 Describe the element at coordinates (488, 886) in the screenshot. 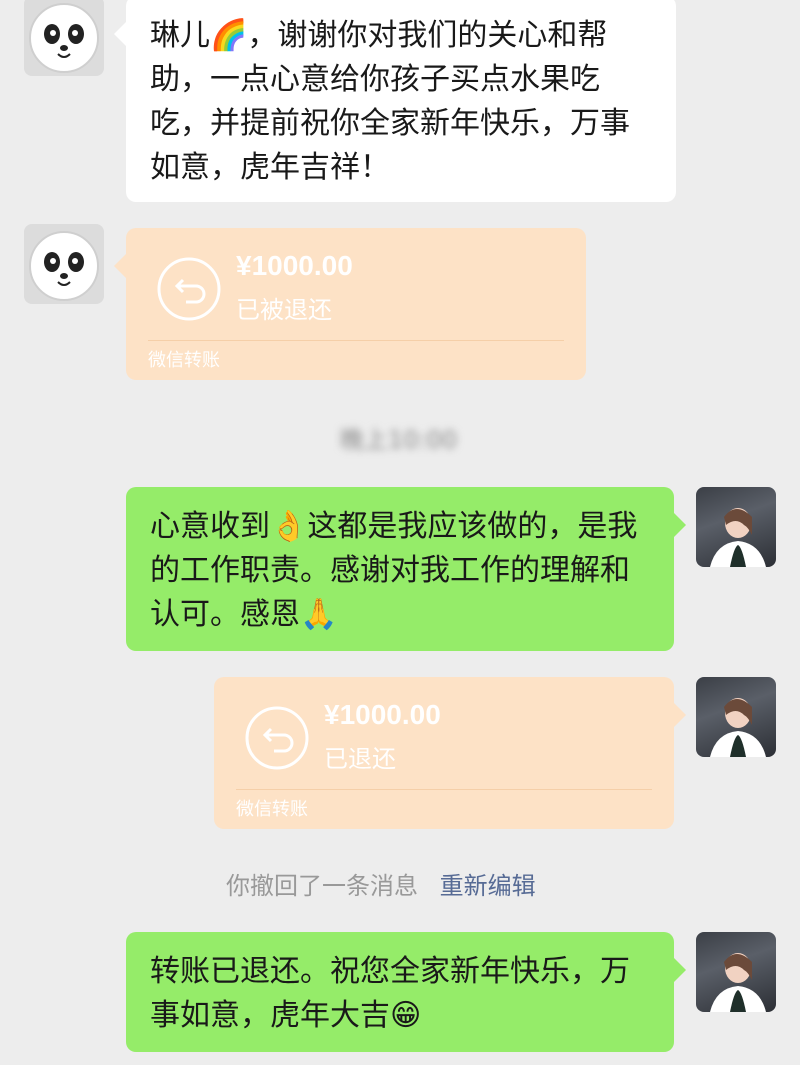

I see `re-edit-link: 重新编辑` at that location.